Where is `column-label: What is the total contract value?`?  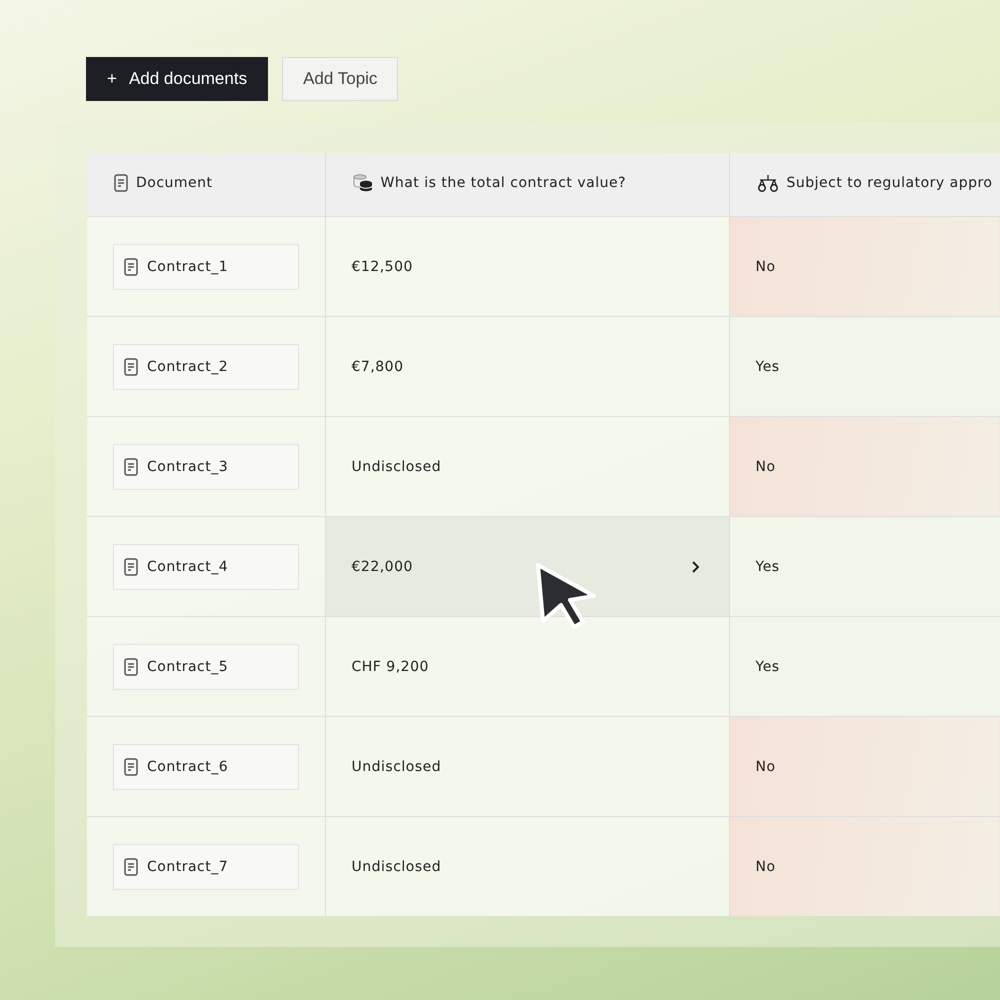 column-label: What is the total contract value? is located at coordinates (503, 182).